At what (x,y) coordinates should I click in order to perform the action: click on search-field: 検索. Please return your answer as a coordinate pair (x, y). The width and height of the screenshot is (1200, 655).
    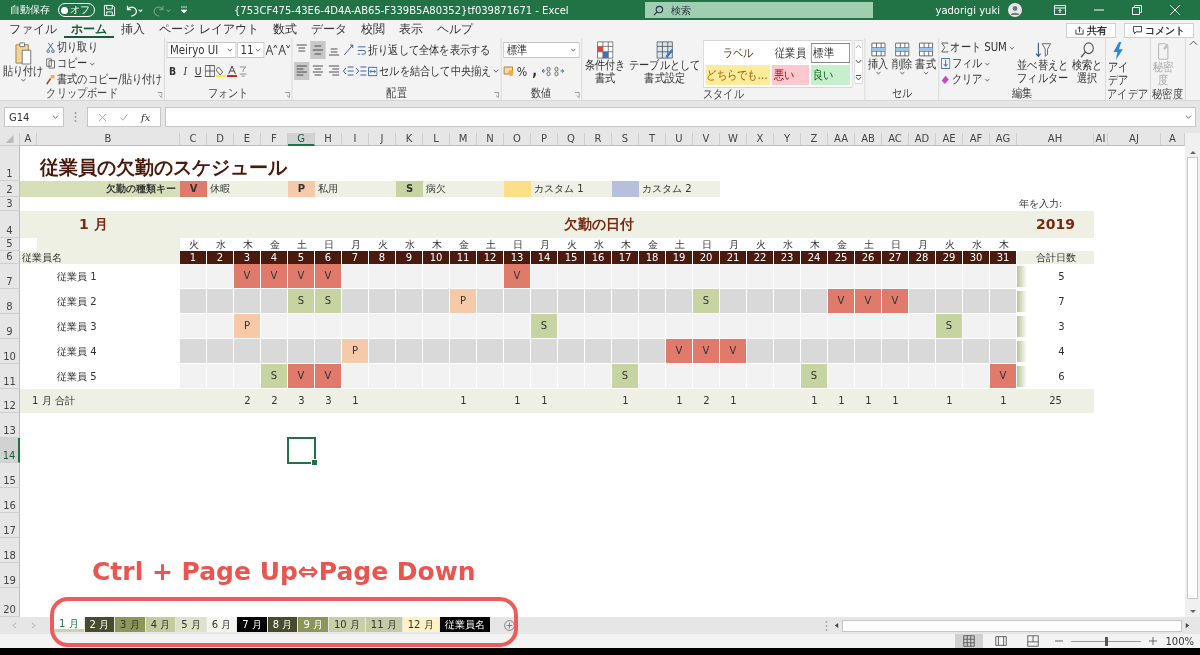
    Looking at the image, I should click on (758, 10).